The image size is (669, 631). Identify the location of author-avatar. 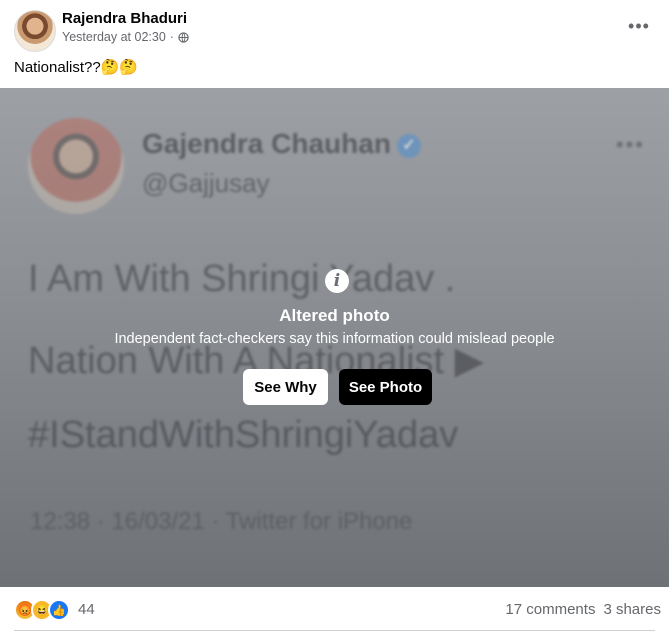
(35, 31).